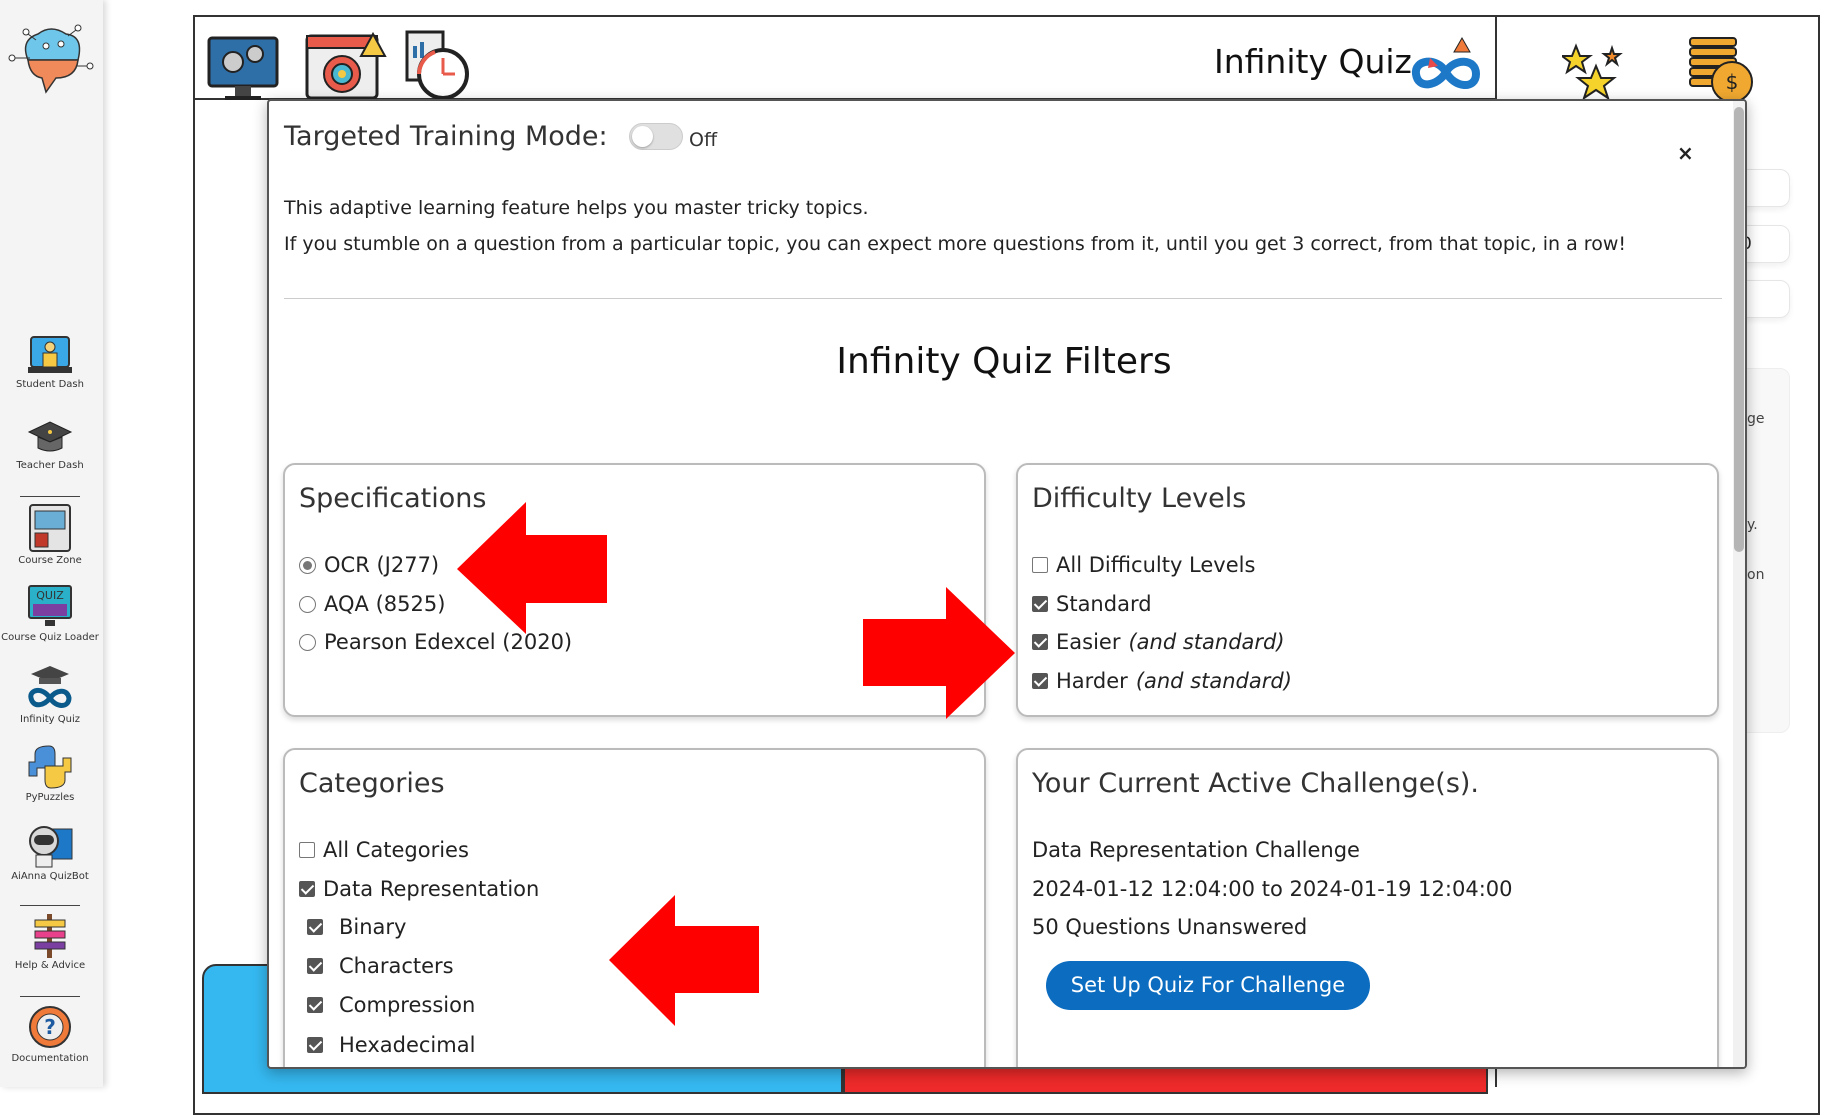 The width and height of the screenshot is (1832, 1115). What do you see at coordinates (50, 436) in the screenshot?
I see `graduation-cap-icon` at bounding box center [50, 436].